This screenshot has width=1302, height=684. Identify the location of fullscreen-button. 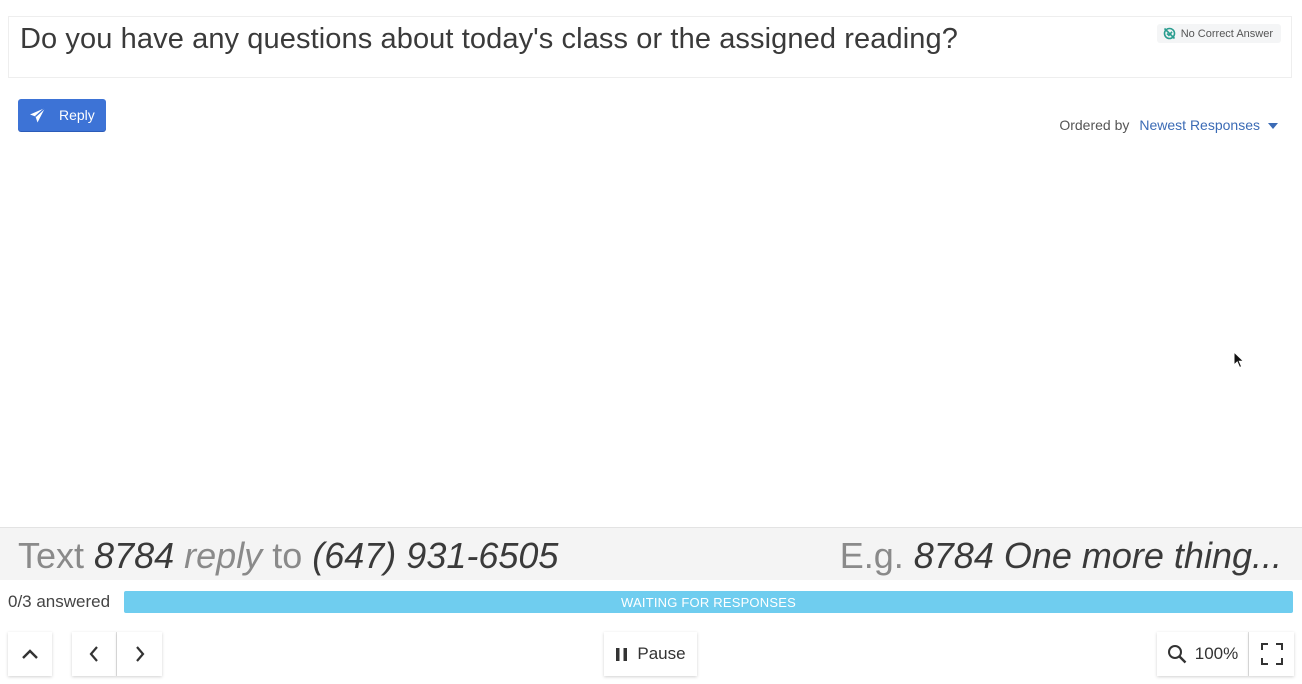
(1271, 654).